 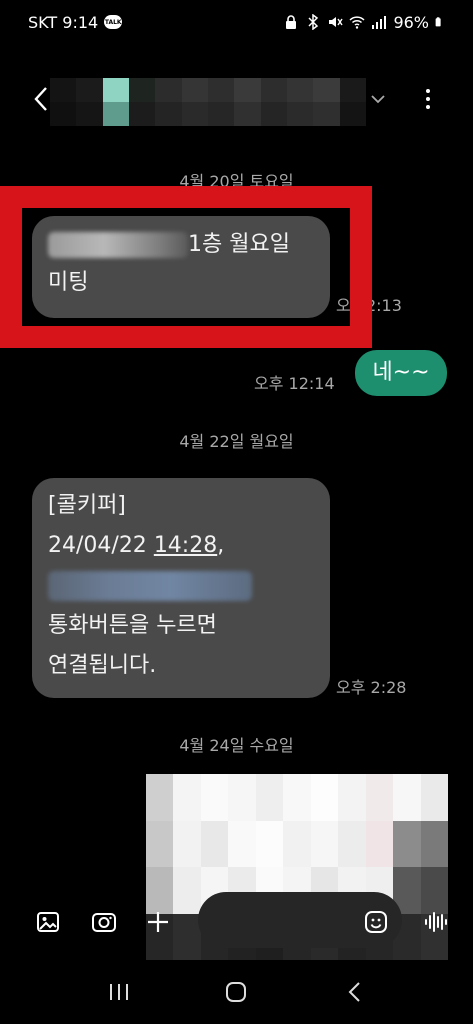 What do you see at coordinates (428, 99) in the screenshot?
I see `more-options-button` at bounding box center [428, 99].